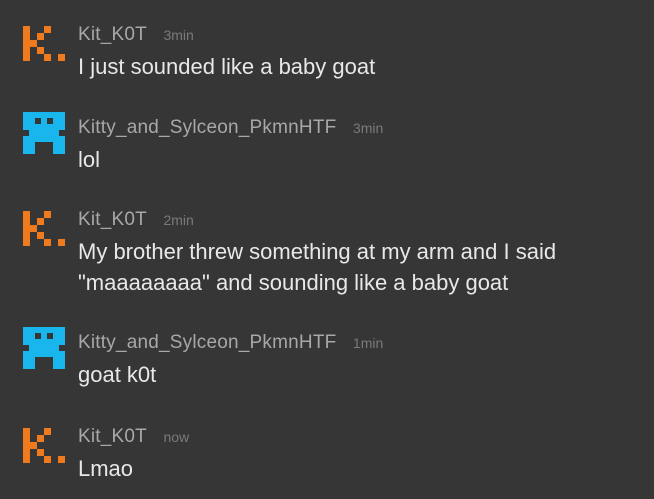 The height and width of the screenshot is (499, 654). I want to click on message-text: lol, so click(89, 159).